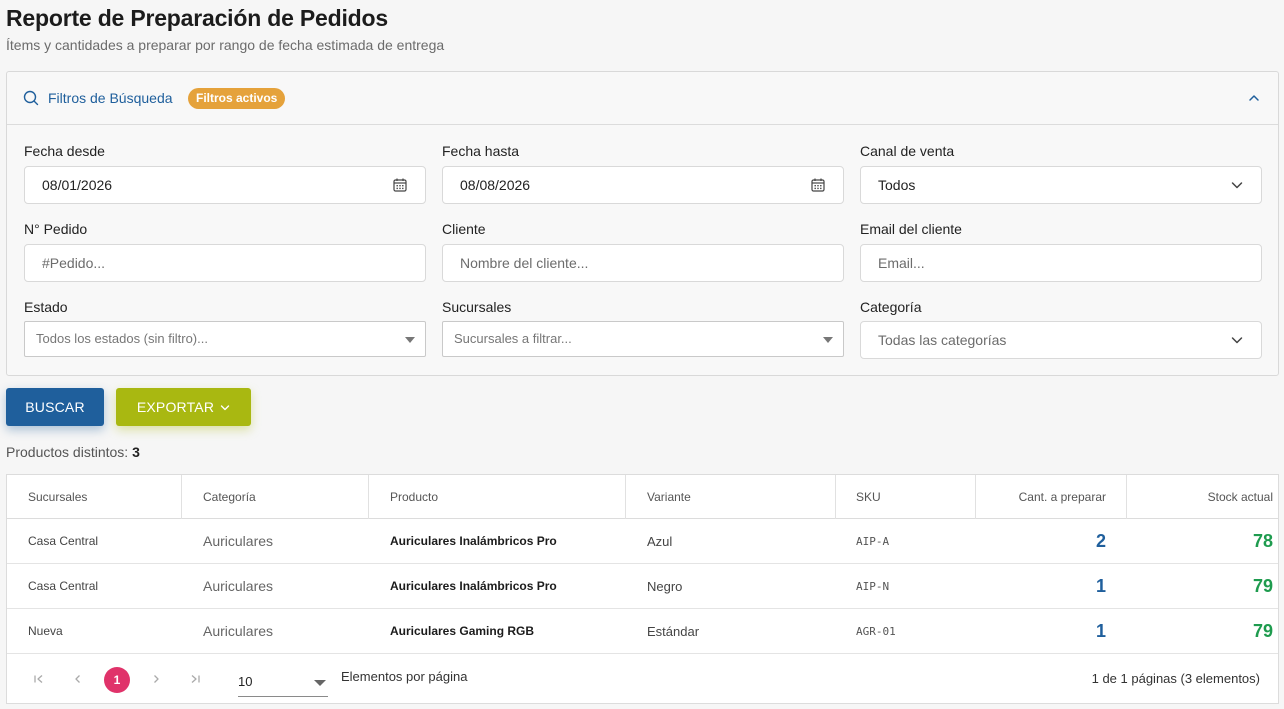 The height and width of the screenshot is (709, 1284). I want to click on active-filters-badge: Filtros activos, so click(237, 98).